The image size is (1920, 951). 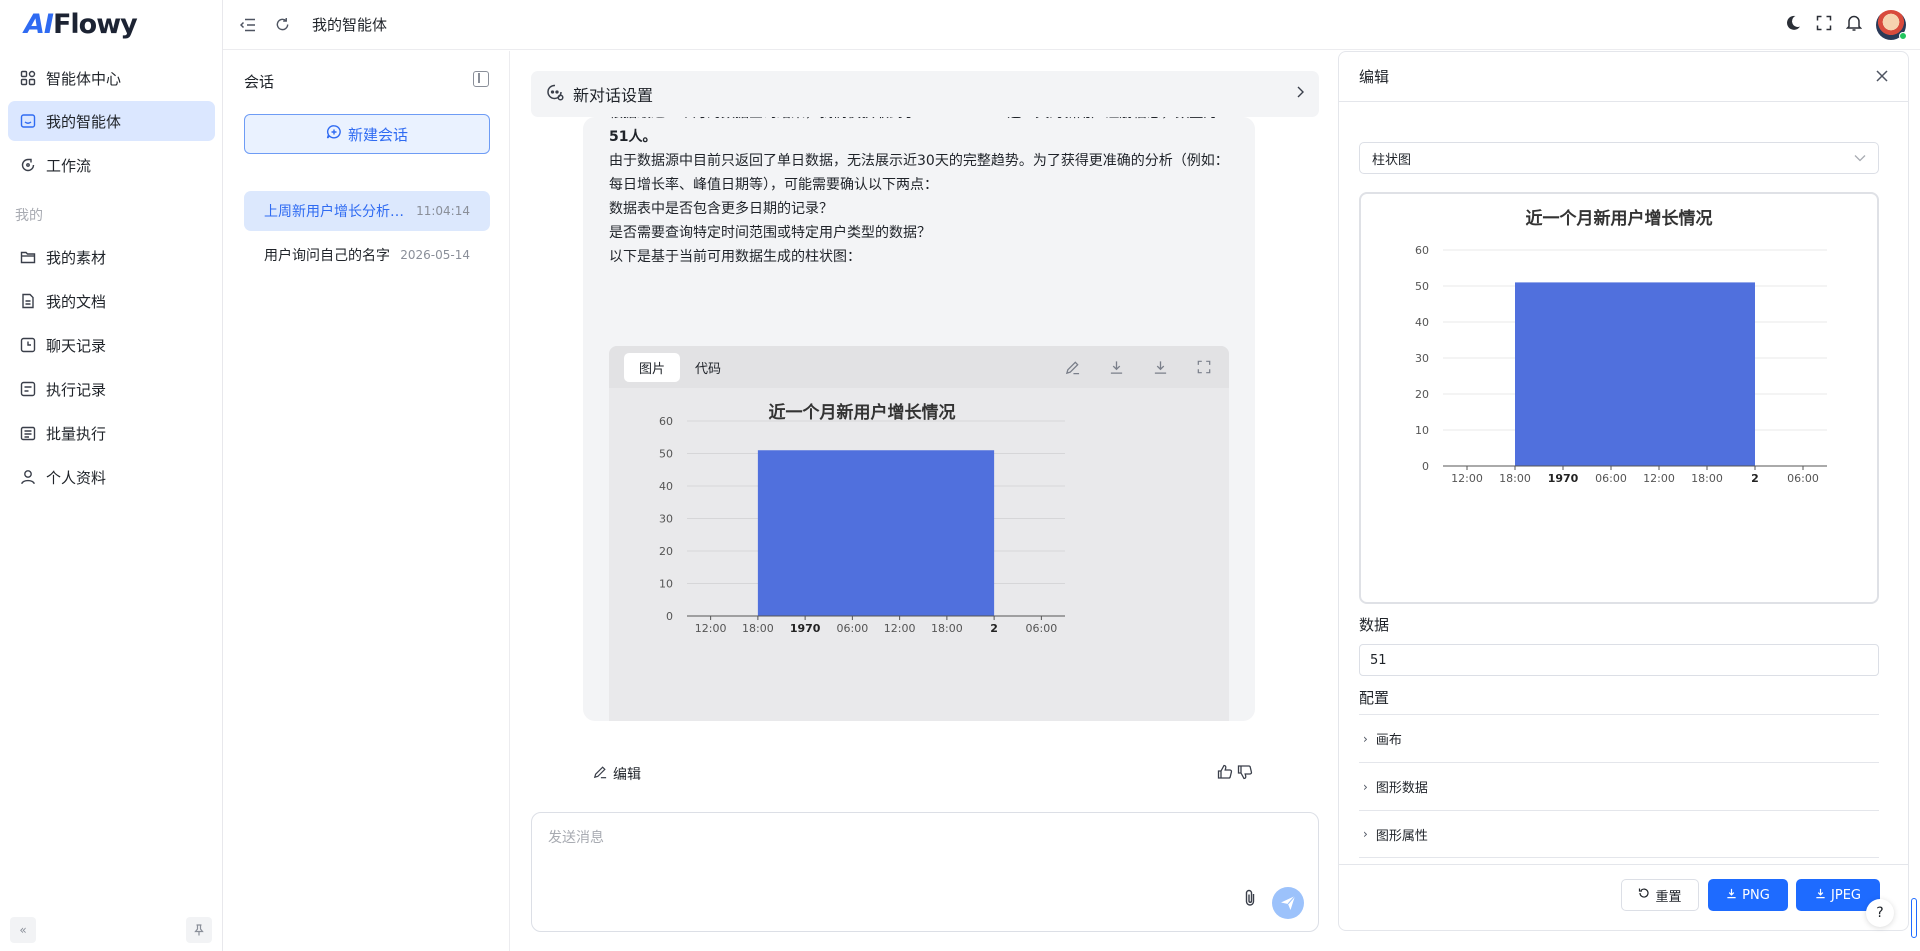 I want to click on help-button: ?, so click(x=1880, y=913).